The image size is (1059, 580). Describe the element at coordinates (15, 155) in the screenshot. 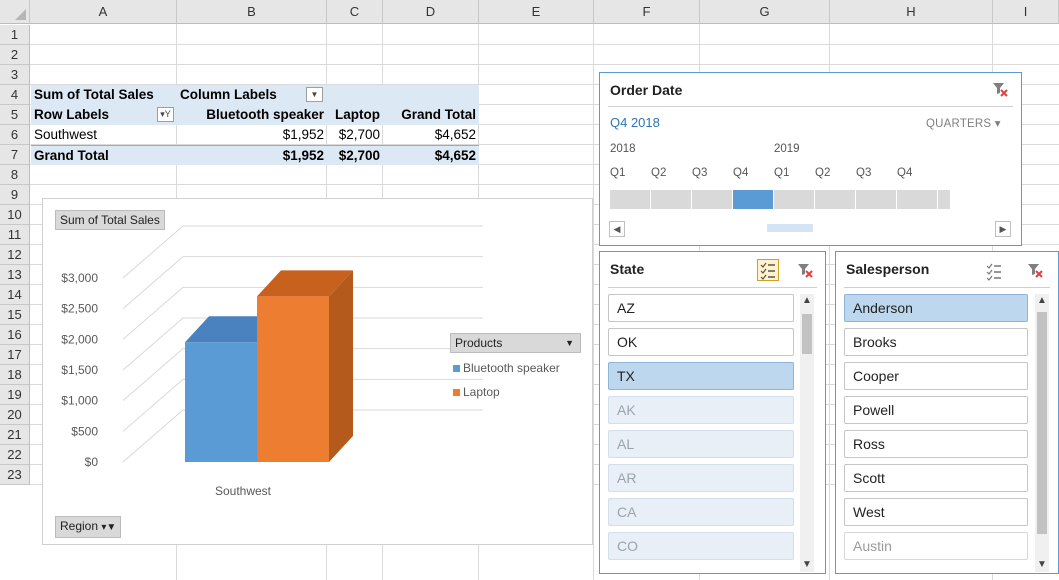

I see `row-header-7: 7` at that location.